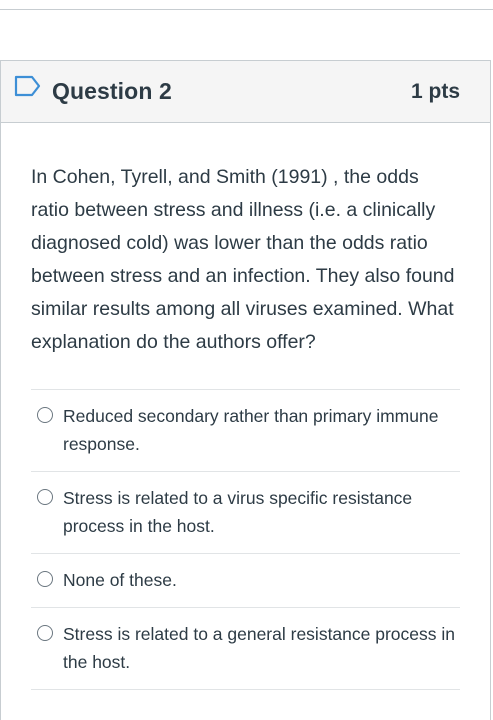 This screenshot has height=720, width=493. Describe the element at coordinates (112, 91) in the screenshot. I see `question-title: Question 2` at that location.